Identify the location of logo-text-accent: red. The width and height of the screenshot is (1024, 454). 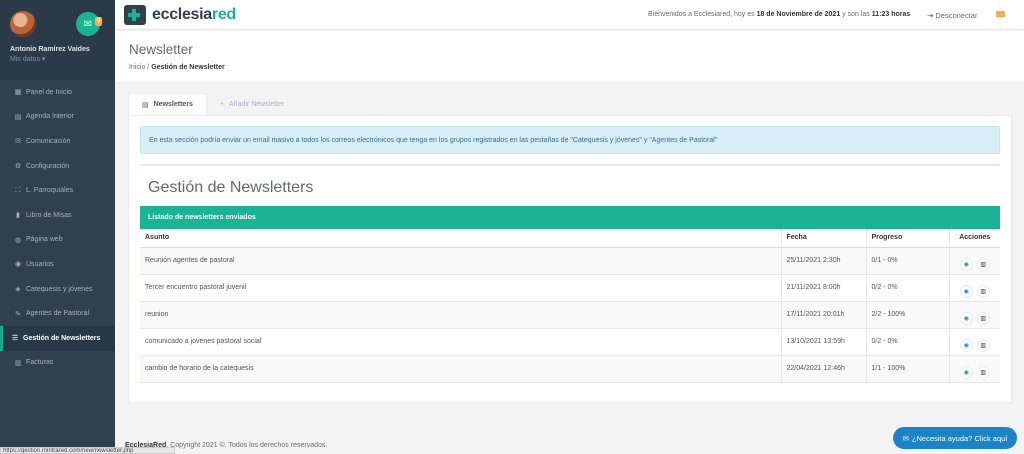
(223, 14).